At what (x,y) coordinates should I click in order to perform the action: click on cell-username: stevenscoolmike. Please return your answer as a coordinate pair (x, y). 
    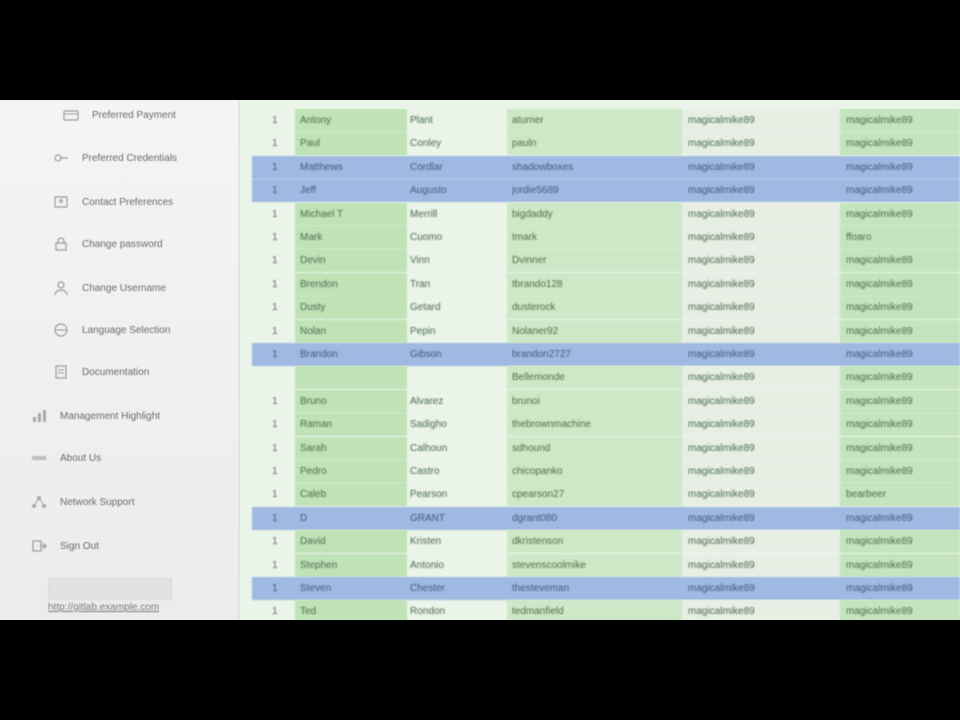
    Looking at the image, I should click on (597, 565).